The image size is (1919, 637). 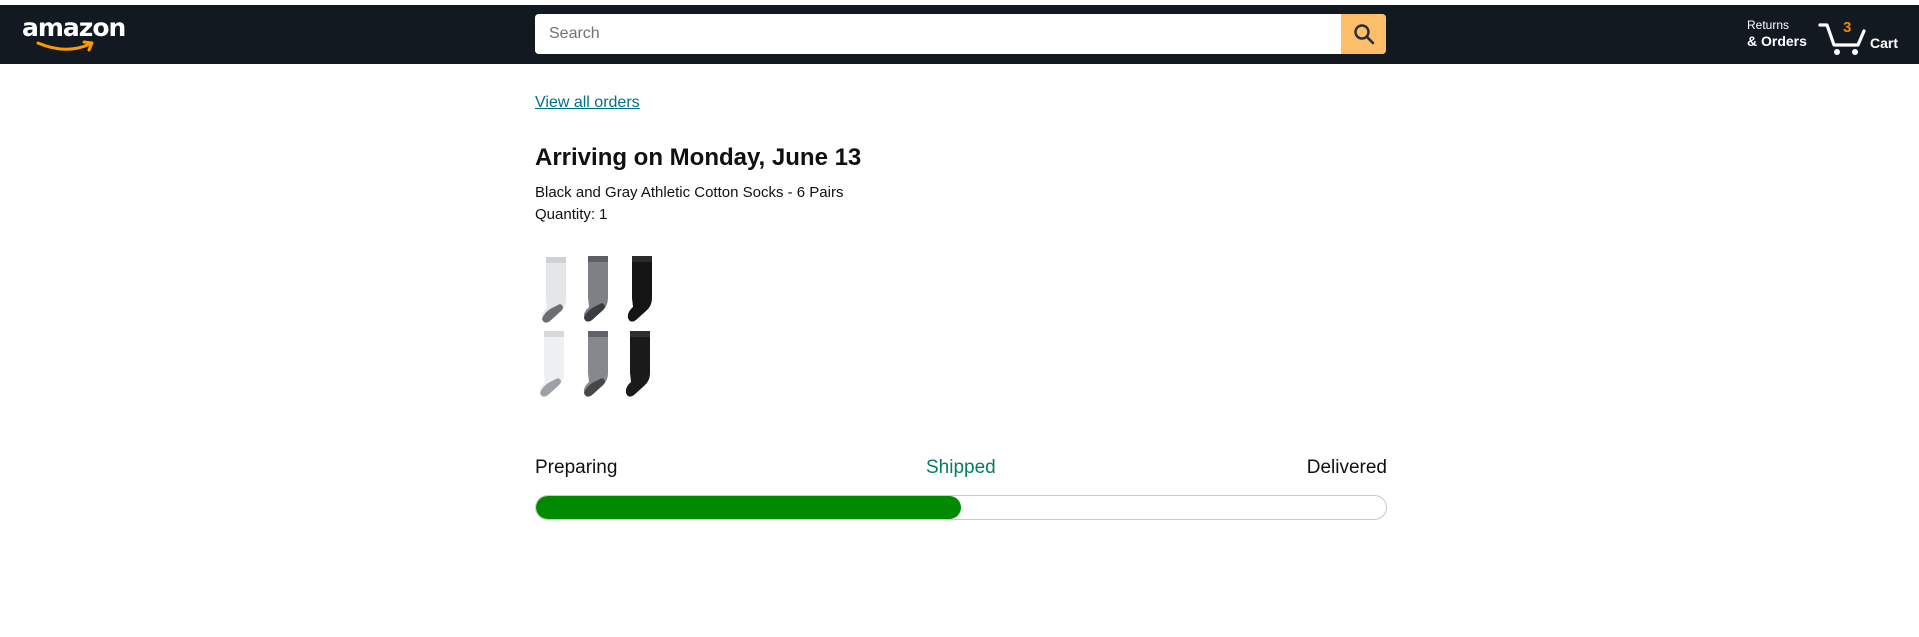 I want to click on view-all-orders-link: View all orders, so click(x=587, y=103).